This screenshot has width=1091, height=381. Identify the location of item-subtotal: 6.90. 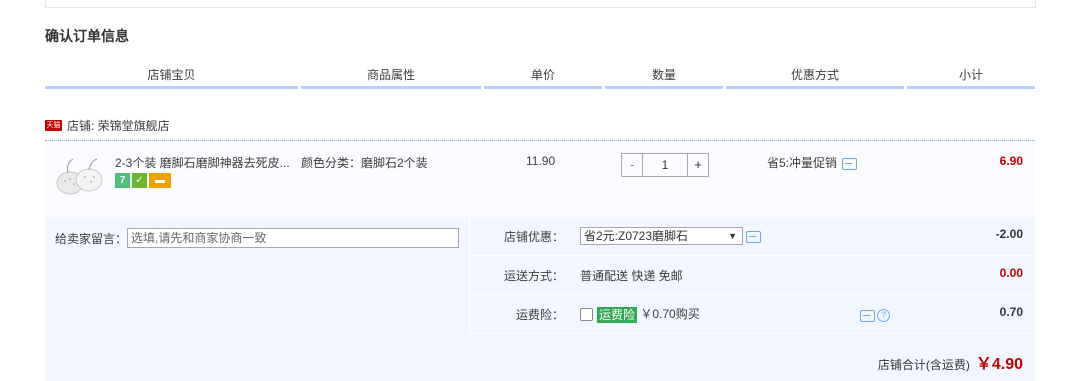
(1011, 161).